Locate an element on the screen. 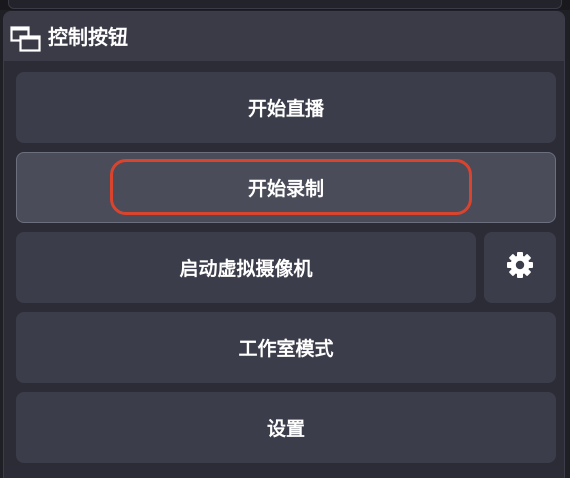 This screenshot has width=570, height=478. start-virtual-camera-button: 启动虚拟摄像机 is located at coordinates (246, 267).